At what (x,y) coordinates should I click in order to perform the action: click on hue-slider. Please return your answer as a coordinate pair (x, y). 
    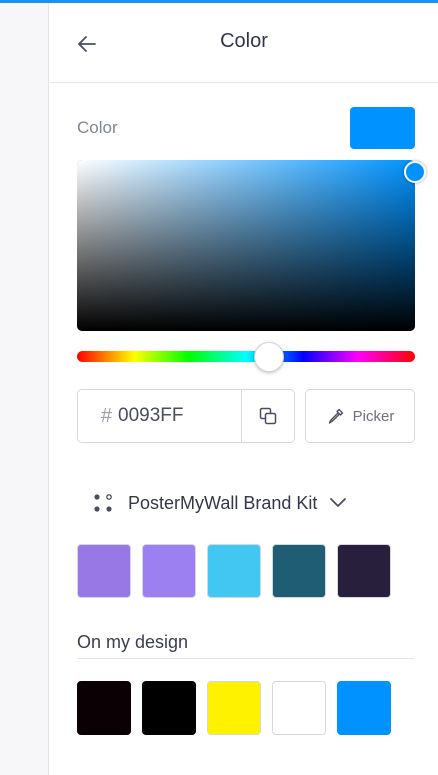
    Looking at the image, I should click on (246, 356).